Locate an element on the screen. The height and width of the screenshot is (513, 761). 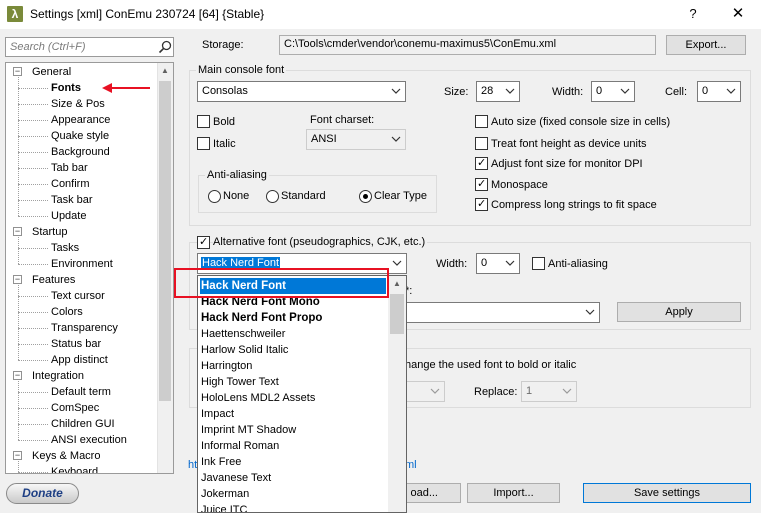
tree-item-label: ANSI execution is located at coordinates (89, 440).